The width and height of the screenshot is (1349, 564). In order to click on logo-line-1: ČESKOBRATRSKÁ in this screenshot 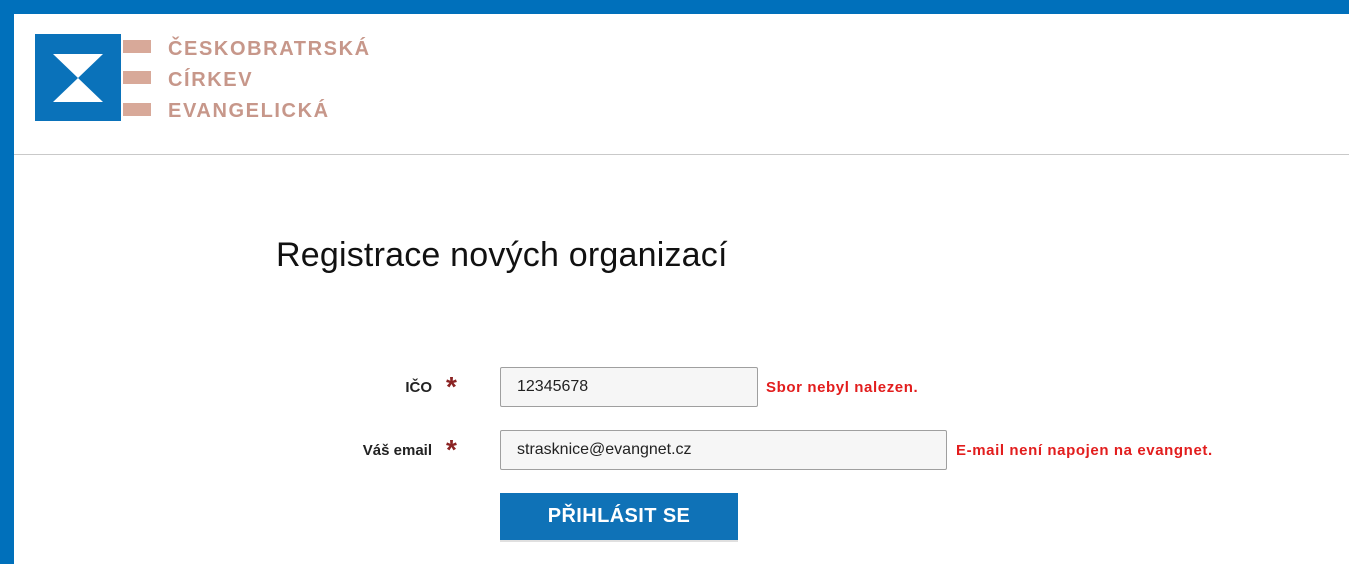, I will do `click(269, 49)`.